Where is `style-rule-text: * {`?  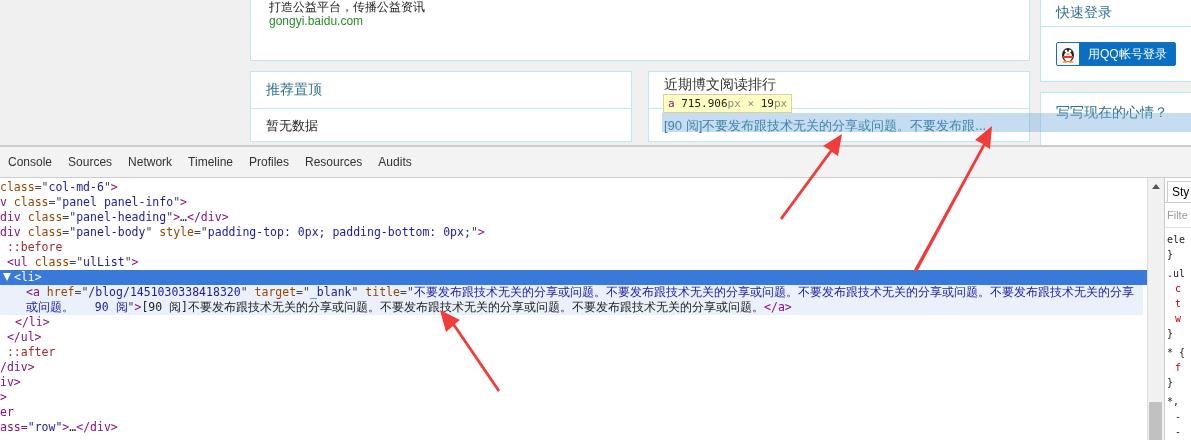 style-rule-text: * { is located at coordinates (1177, 353).